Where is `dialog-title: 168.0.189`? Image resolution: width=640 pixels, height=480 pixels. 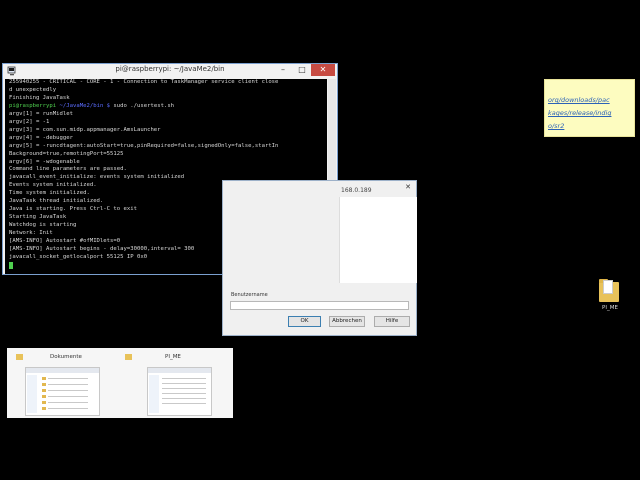
dialog-title: 168.0.189 is located at coordinates (356, 190).